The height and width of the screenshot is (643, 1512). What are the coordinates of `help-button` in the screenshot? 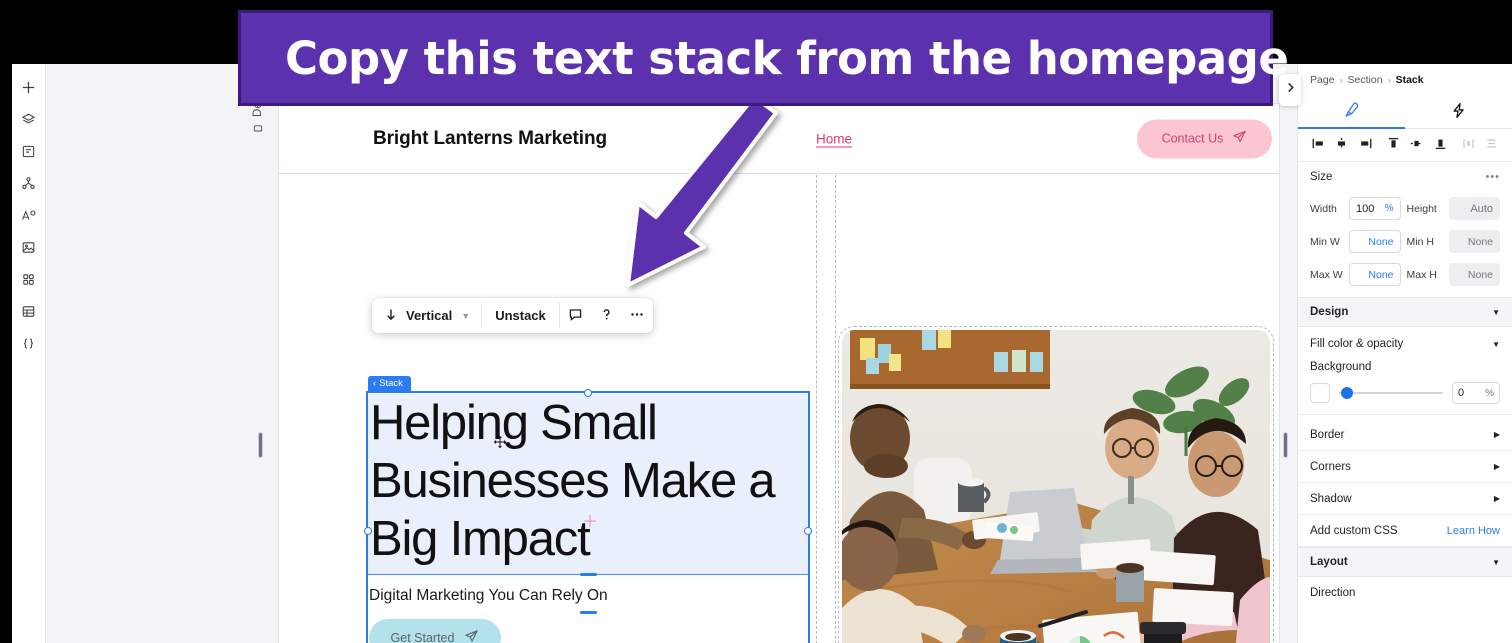 It's located at (606, 315).